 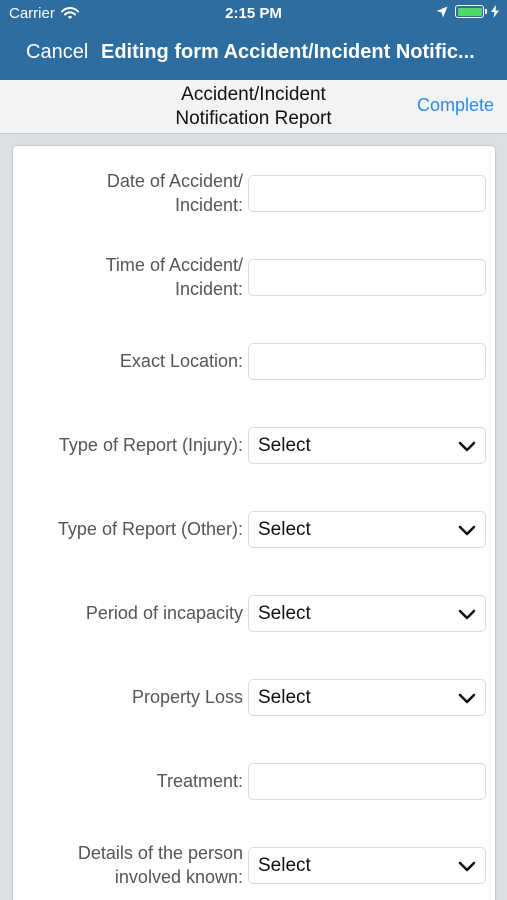 What do you see at coordinates (128, 277) in the screenshot?
I see `time-label: Time of Accident/ Incident:` at bounding box center [128, 277].